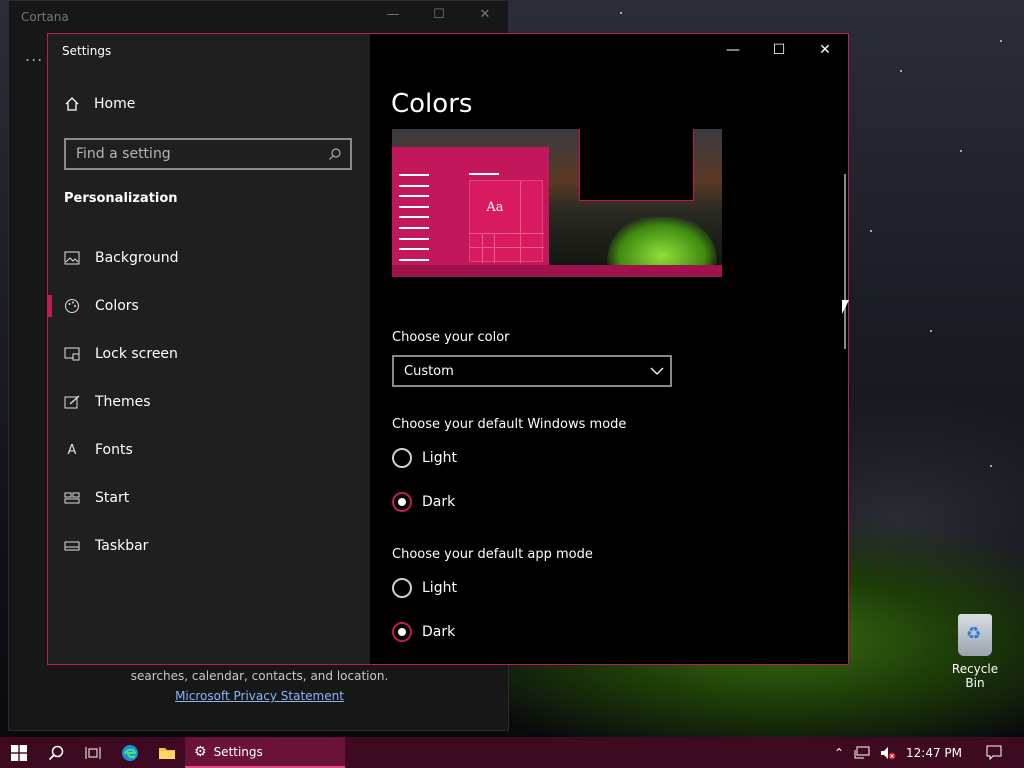 Image resolution: width=1024 pixels, height=768 pixels. Describe the element at coordinates (209, 498) in the screenshot. I see `sidebar-item-start: Start` at that location.